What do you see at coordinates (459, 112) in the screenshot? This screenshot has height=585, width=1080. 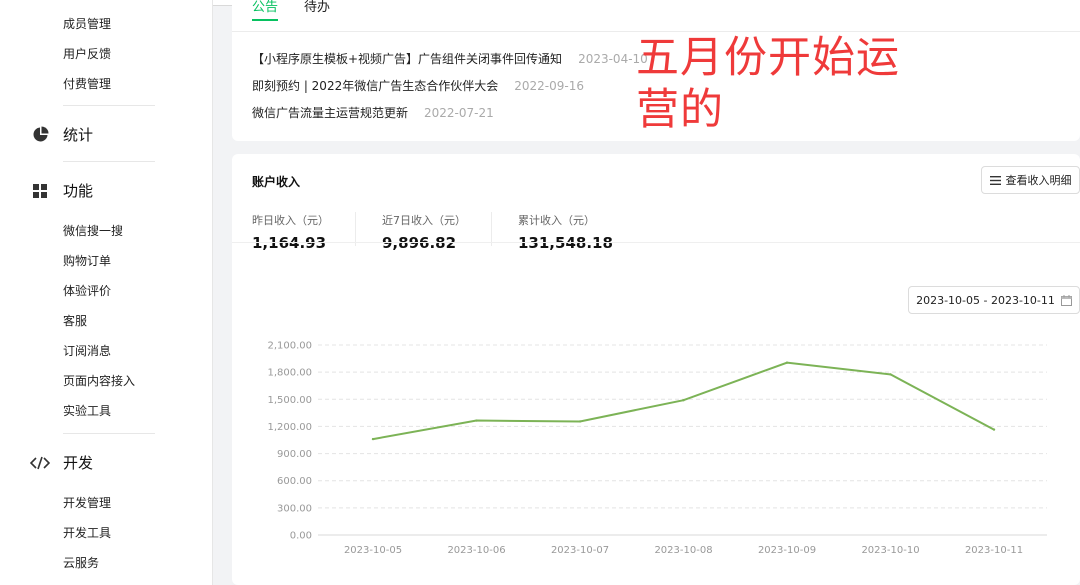 I see `announcement-date: 2022-07-21` at bounding box center [459, 112].